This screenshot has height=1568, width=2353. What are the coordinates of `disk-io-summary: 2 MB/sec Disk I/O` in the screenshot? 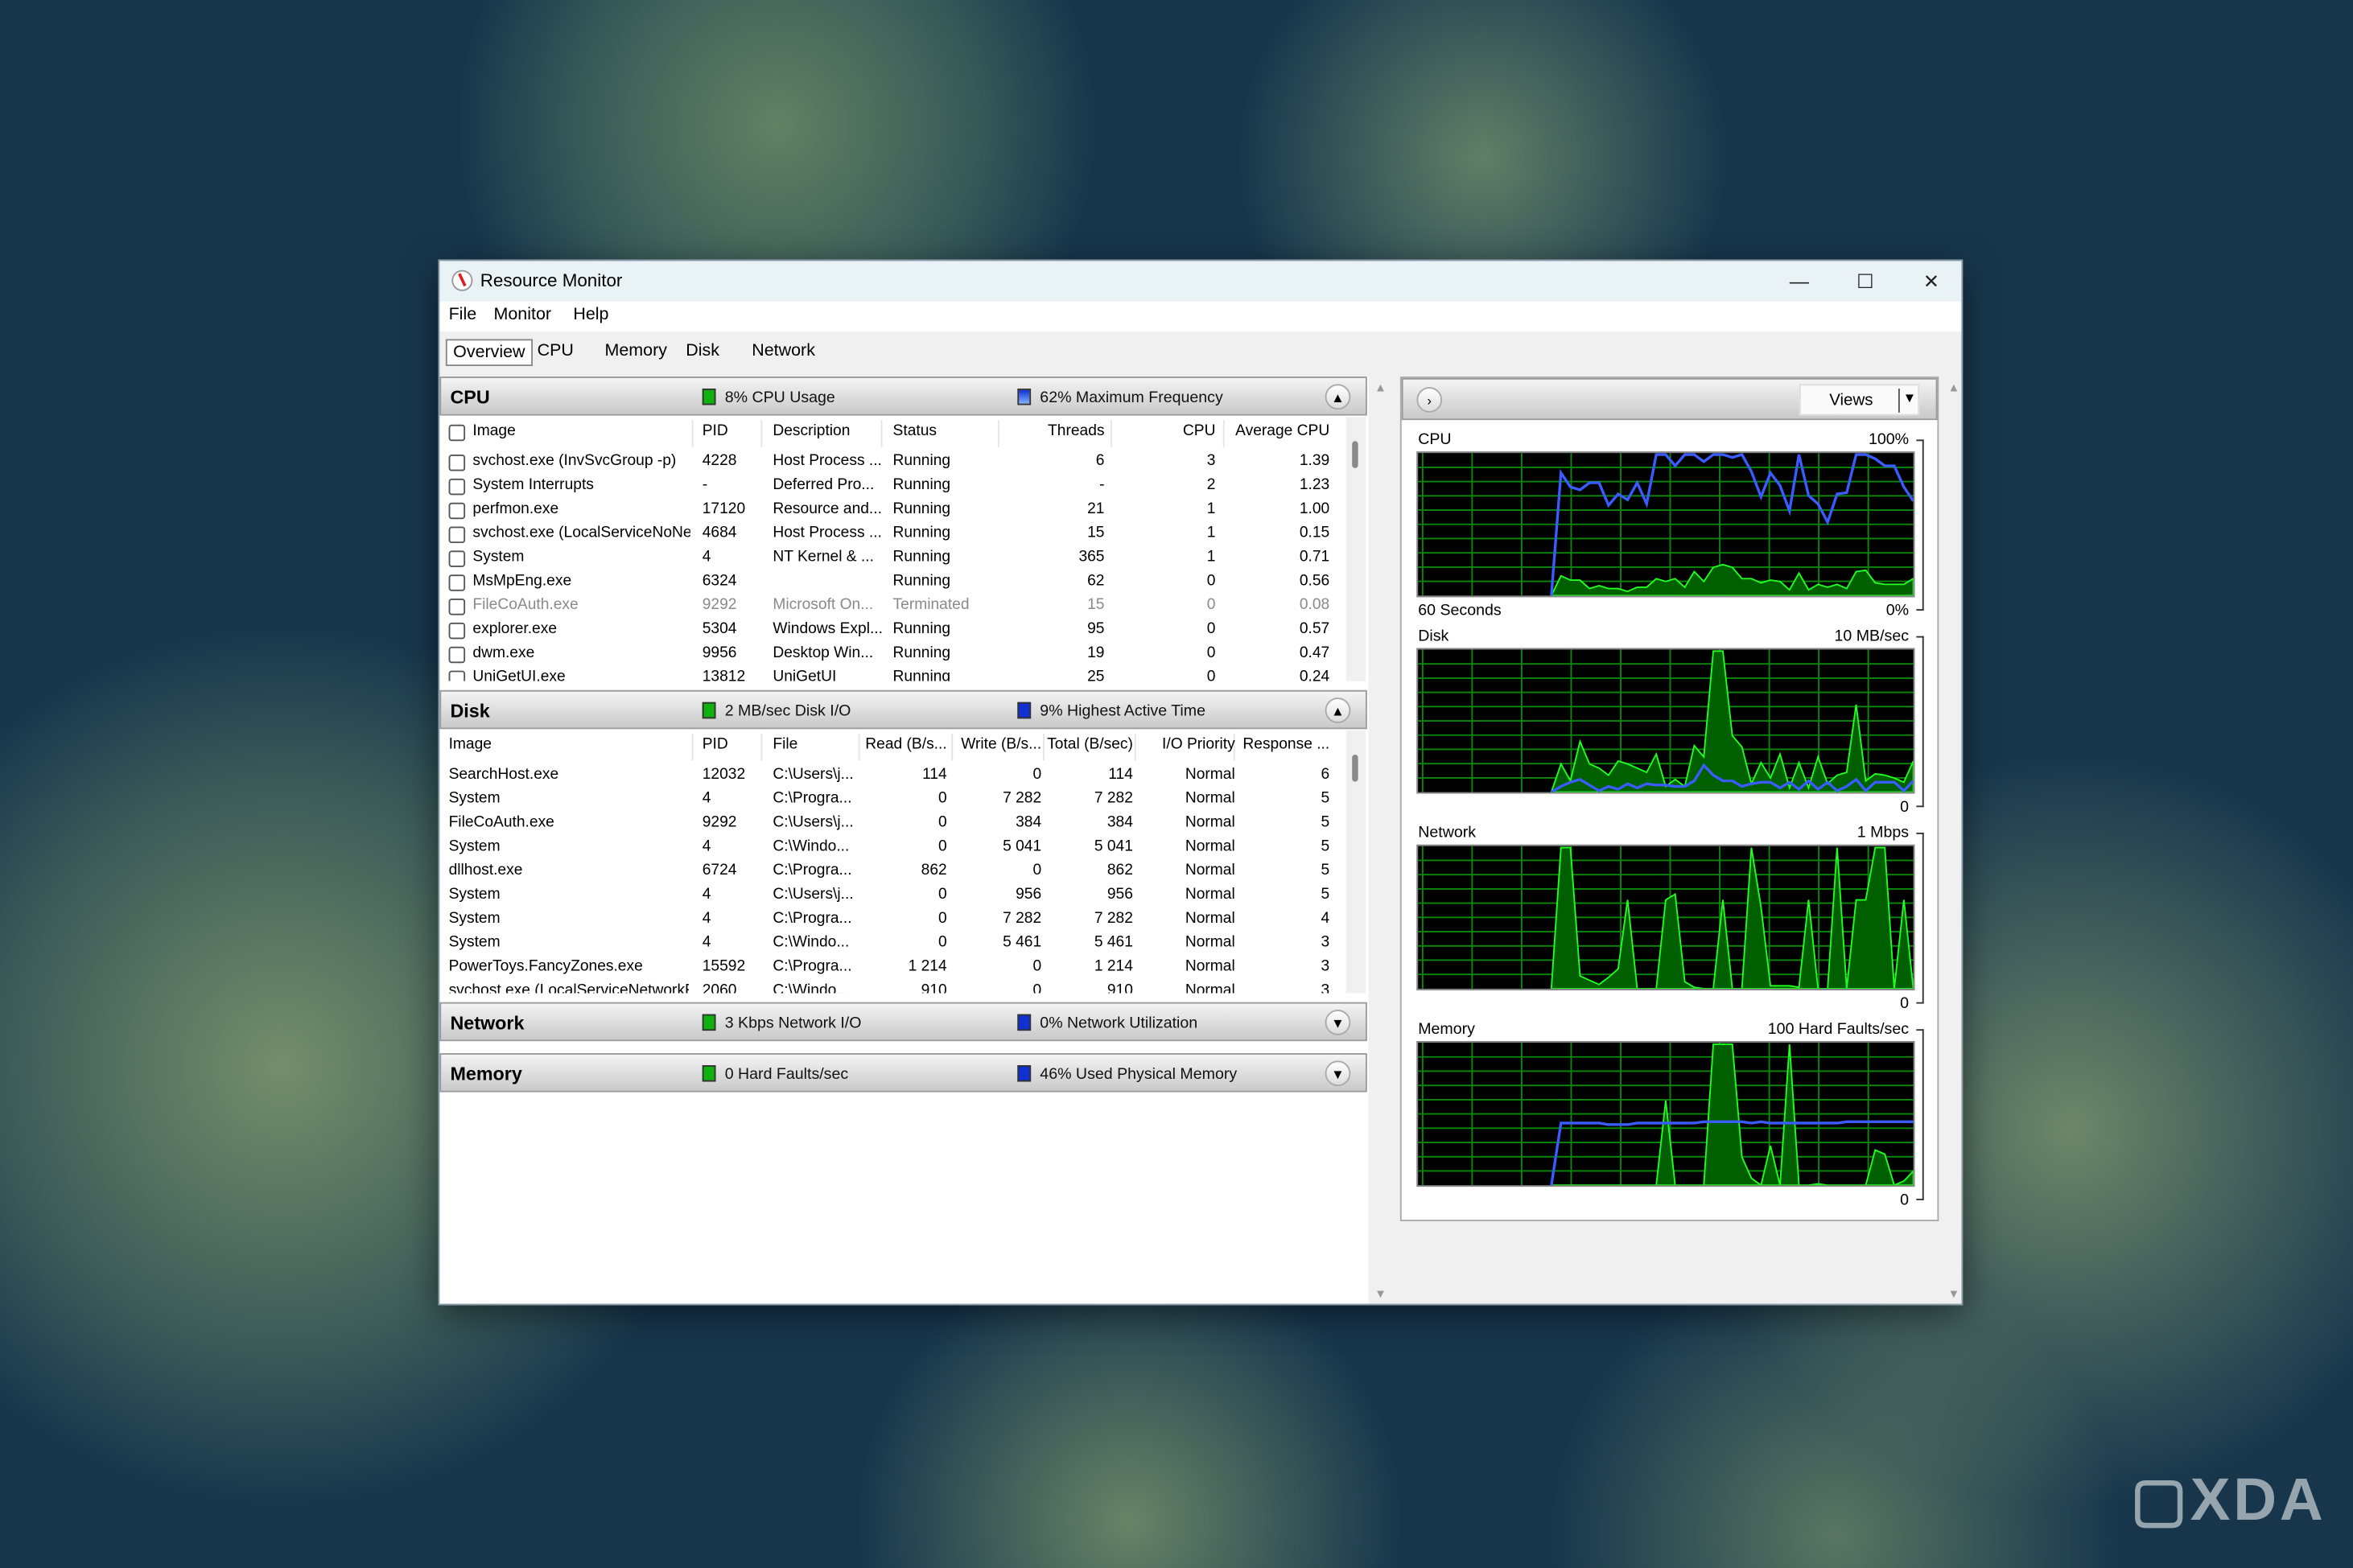 It's located at (787, 711).